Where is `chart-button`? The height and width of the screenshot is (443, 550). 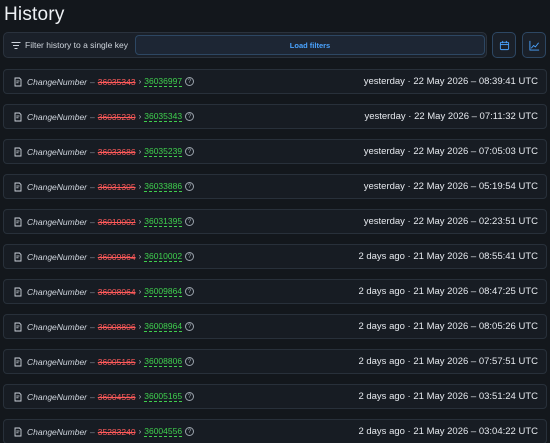 chart-button is located at coordinates (534, 45).